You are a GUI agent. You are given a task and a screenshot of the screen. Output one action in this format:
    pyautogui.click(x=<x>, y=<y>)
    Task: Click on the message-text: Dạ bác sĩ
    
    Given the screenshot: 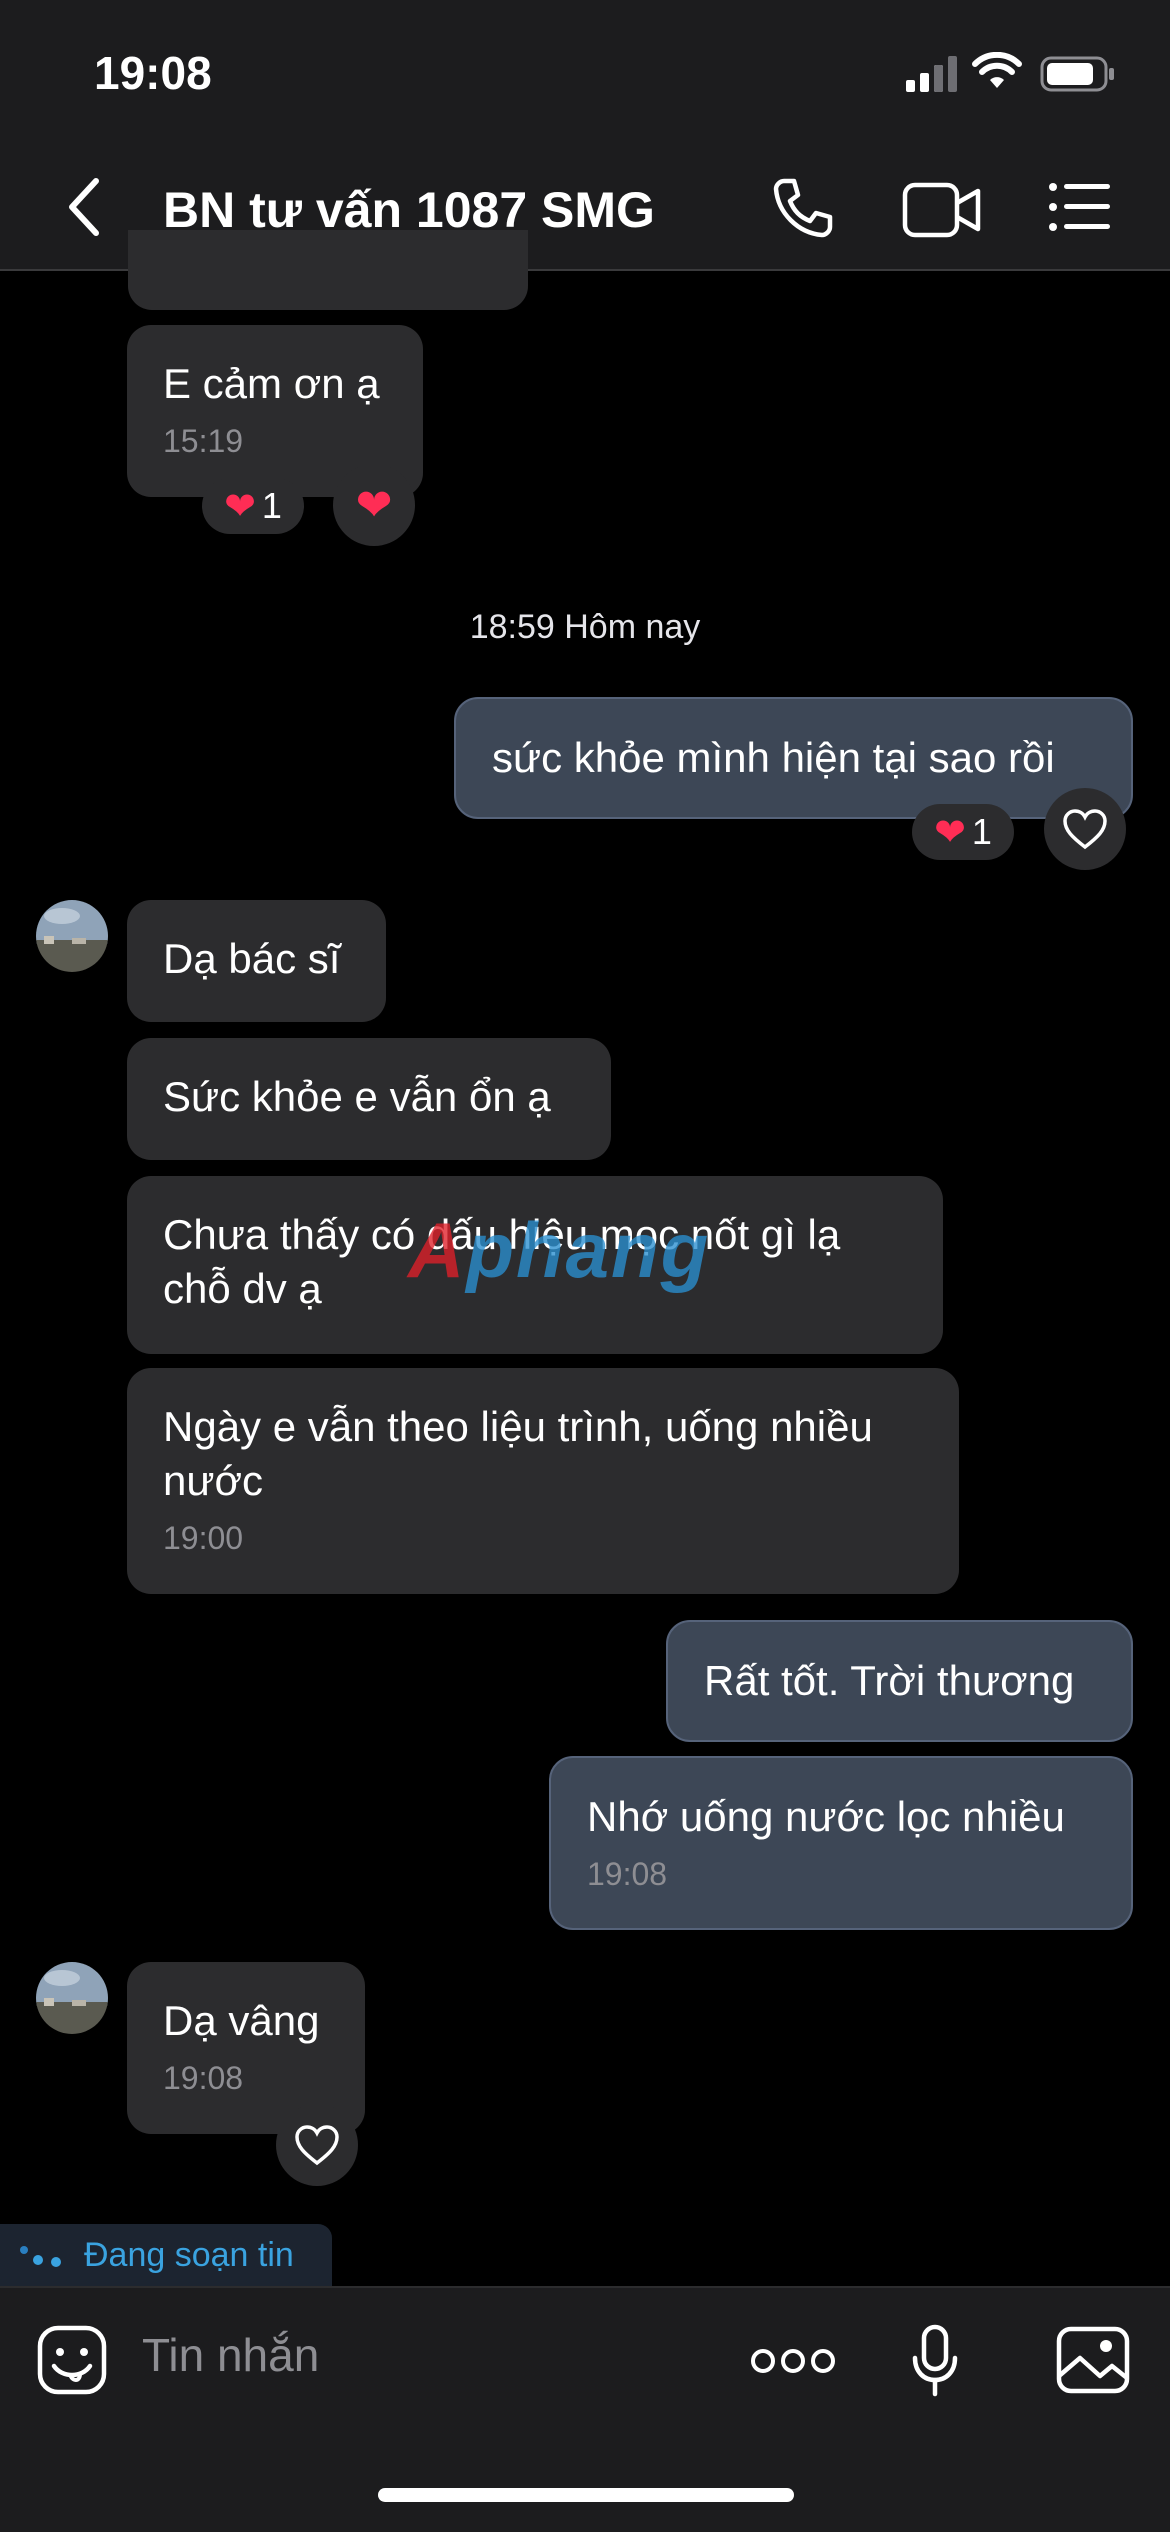 What is the action you would take?
    pyautogui.click(x=252, y=958)
    